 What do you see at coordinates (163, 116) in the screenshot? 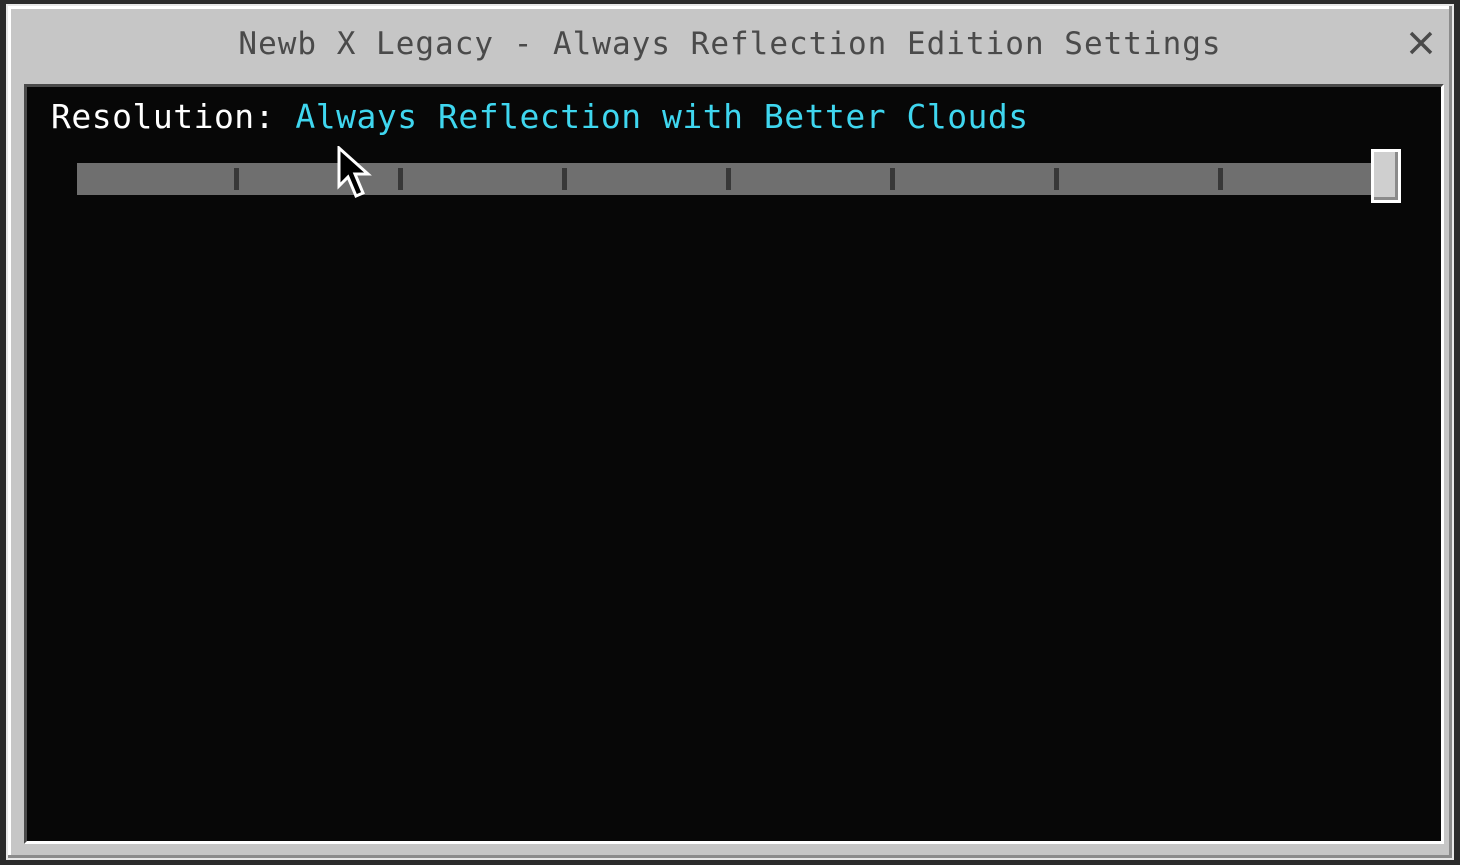
I see `setting-name: Resolution:` at bounding box center [163, 116].